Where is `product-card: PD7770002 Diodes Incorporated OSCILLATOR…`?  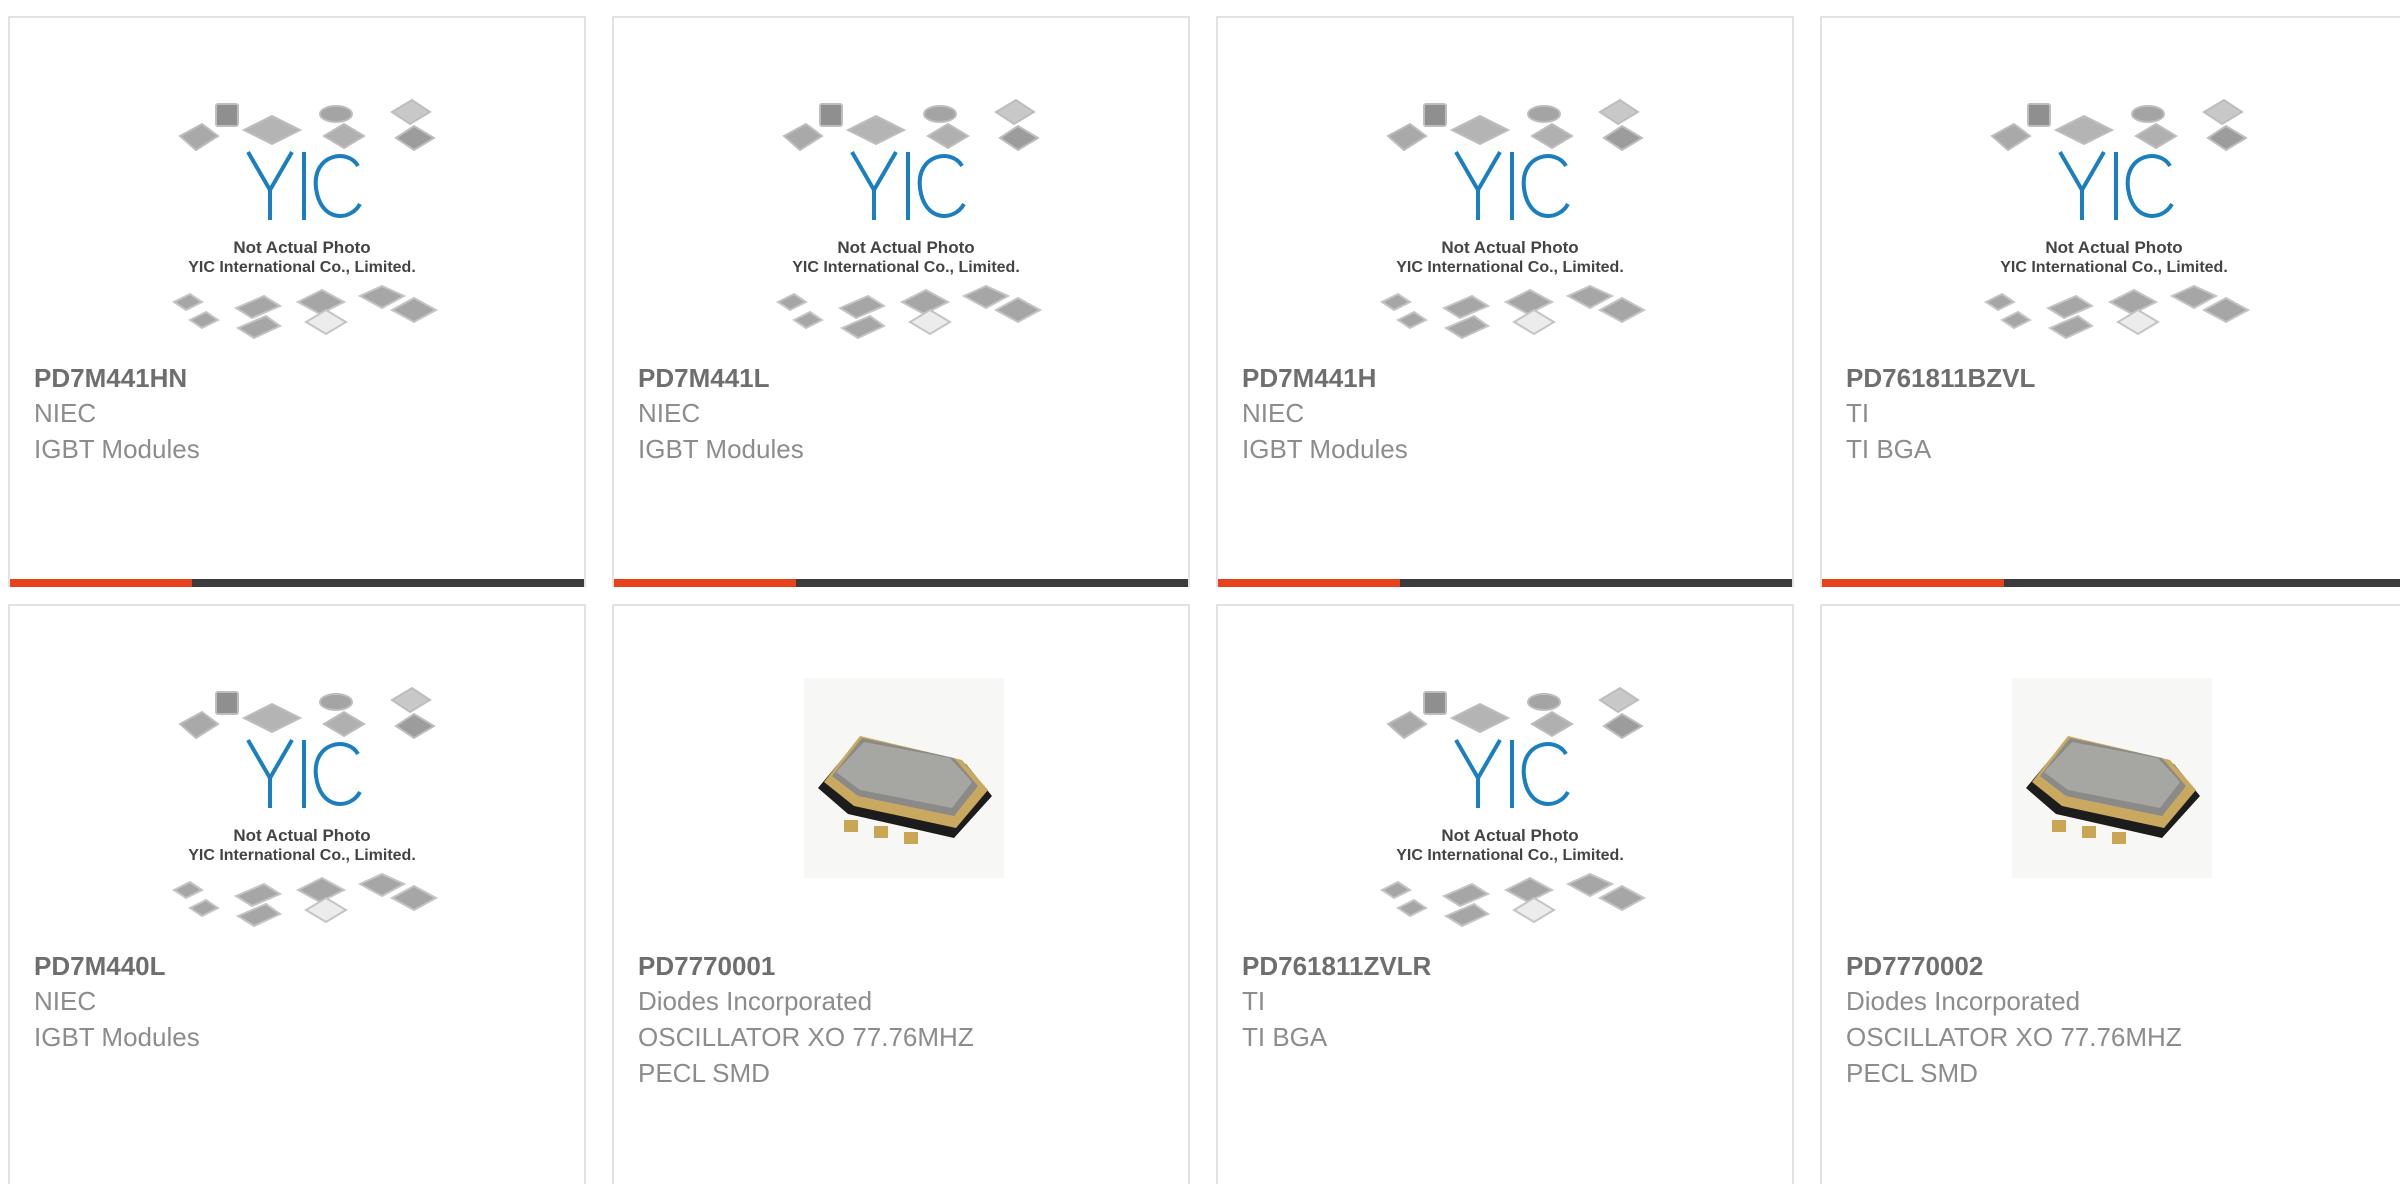
product-card: PD7770002 Diodes Incorporated OSCILLATOR… is located at coordinates (2110, 894).